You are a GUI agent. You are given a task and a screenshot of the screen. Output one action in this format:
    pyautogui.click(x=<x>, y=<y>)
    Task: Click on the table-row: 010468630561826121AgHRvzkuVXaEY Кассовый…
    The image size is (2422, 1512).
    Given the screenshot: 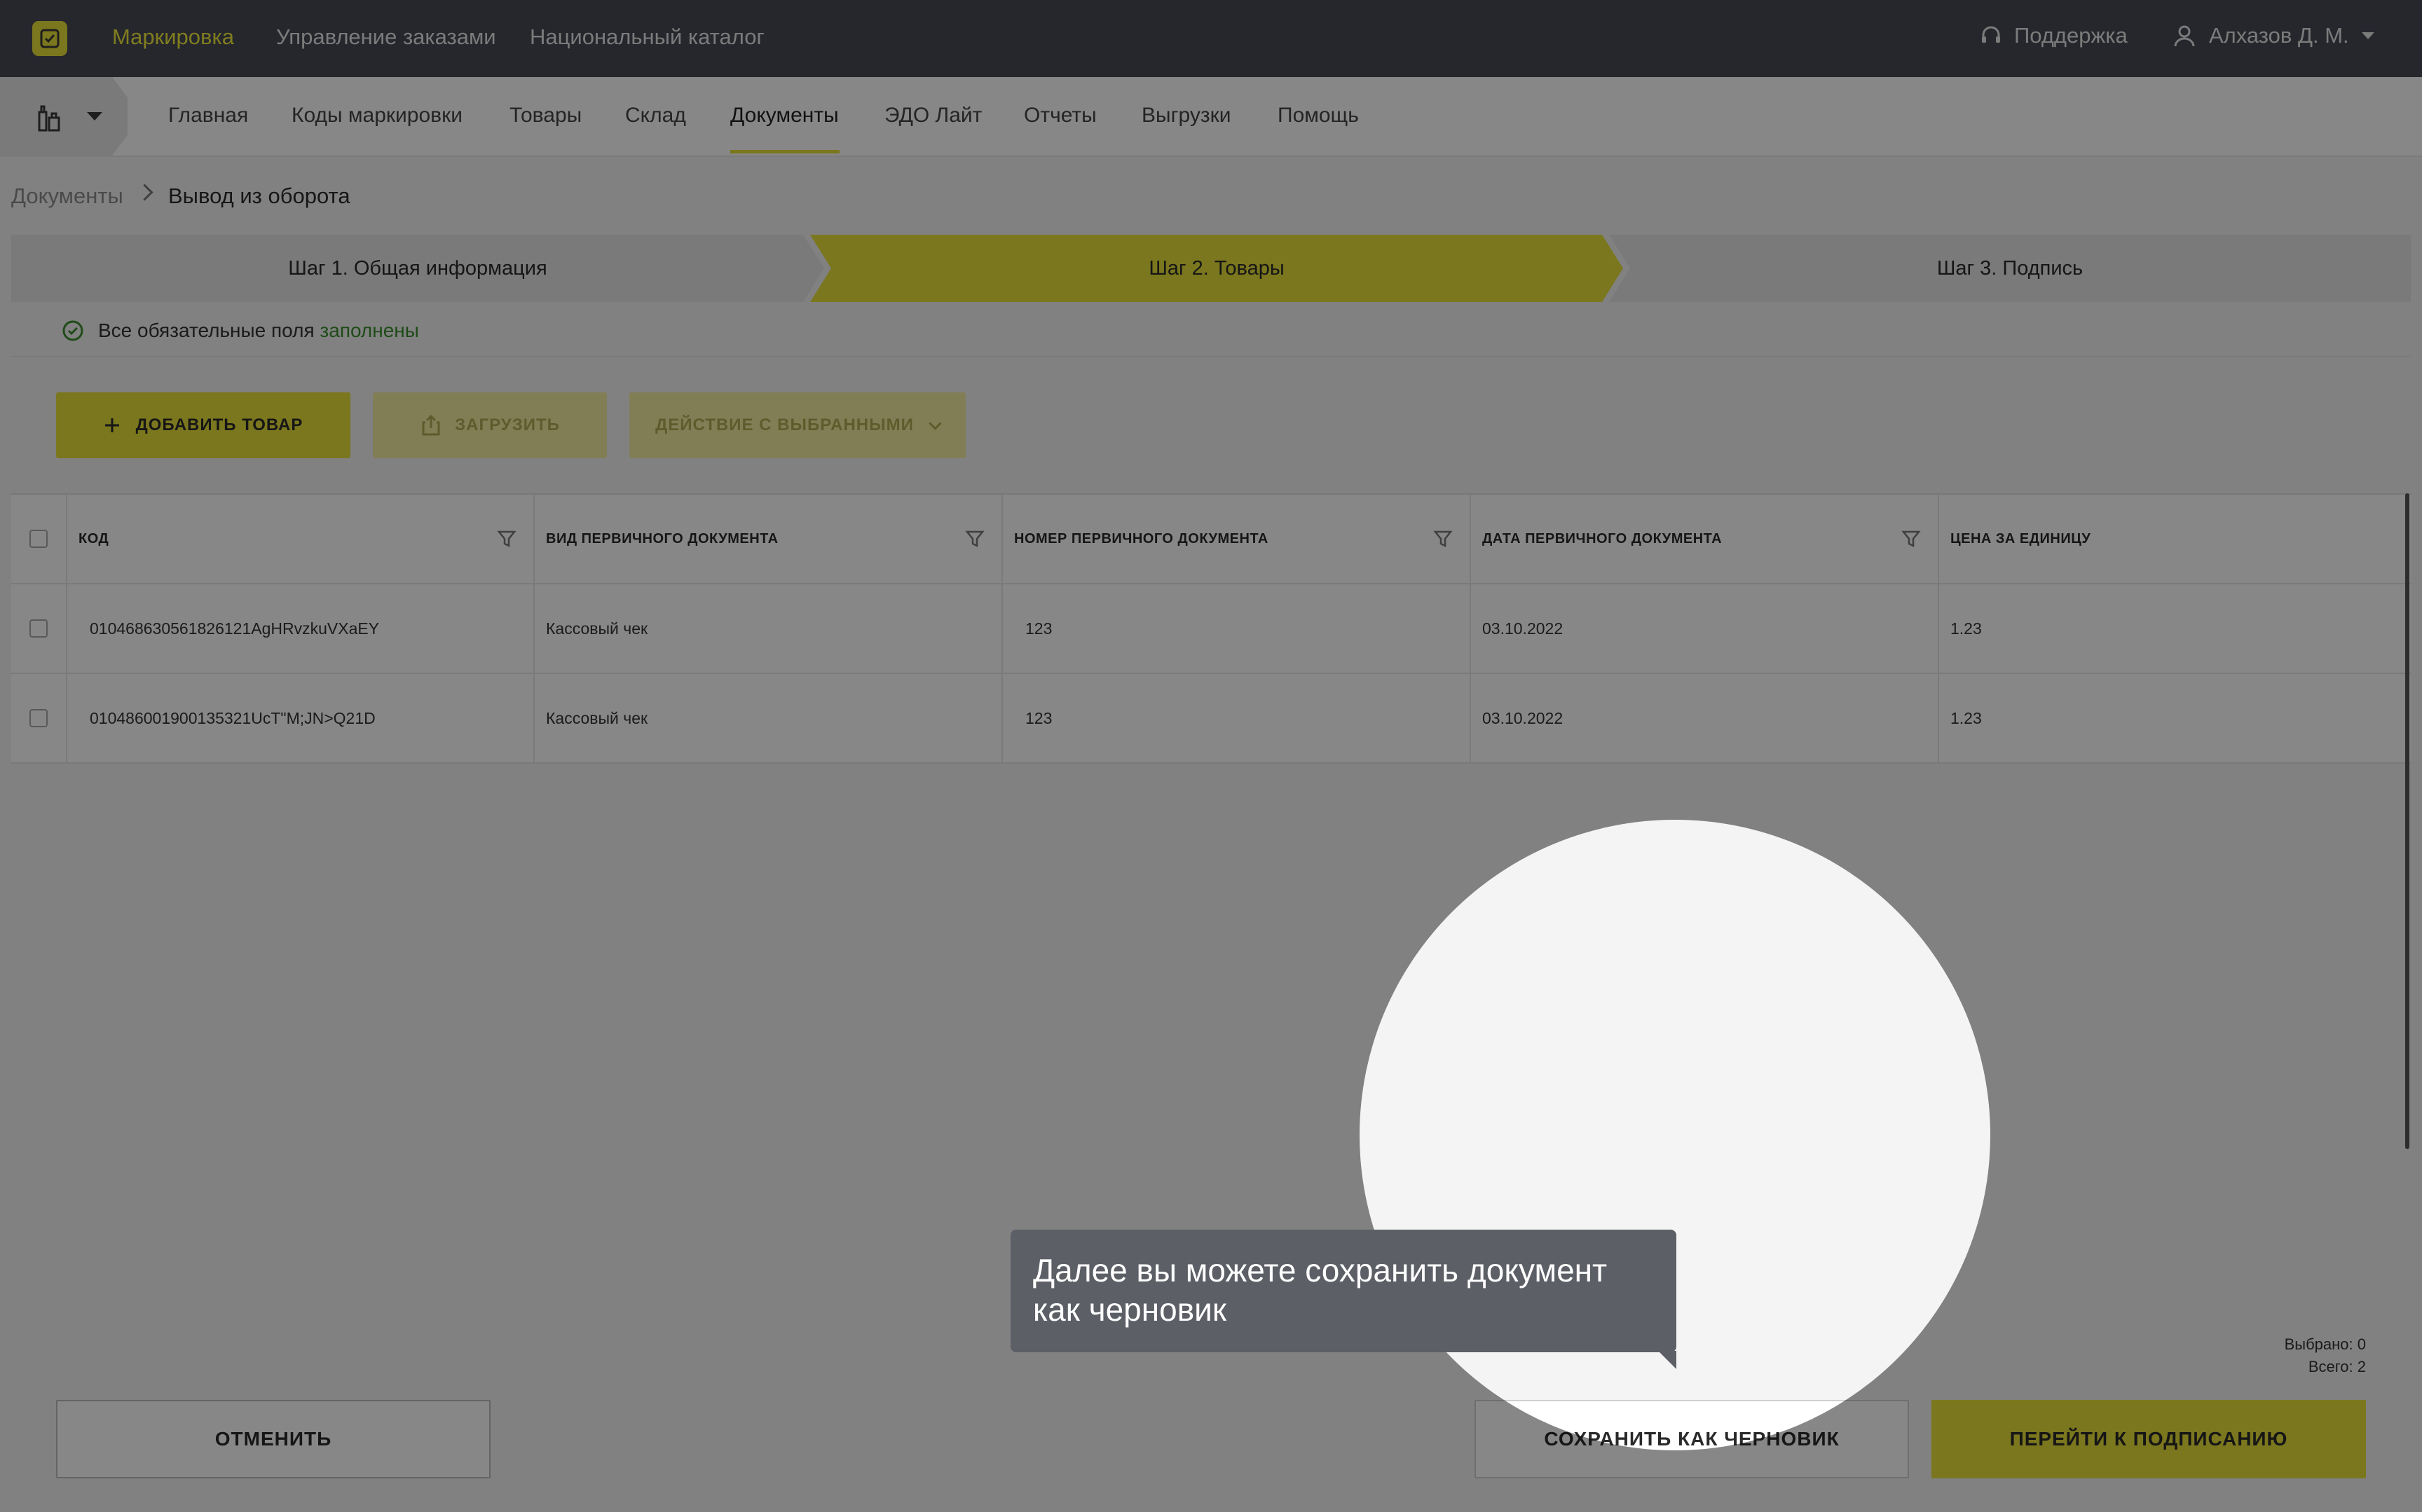 What is the action you would take?
    pyautogui.click(x=1211, y=629)
    